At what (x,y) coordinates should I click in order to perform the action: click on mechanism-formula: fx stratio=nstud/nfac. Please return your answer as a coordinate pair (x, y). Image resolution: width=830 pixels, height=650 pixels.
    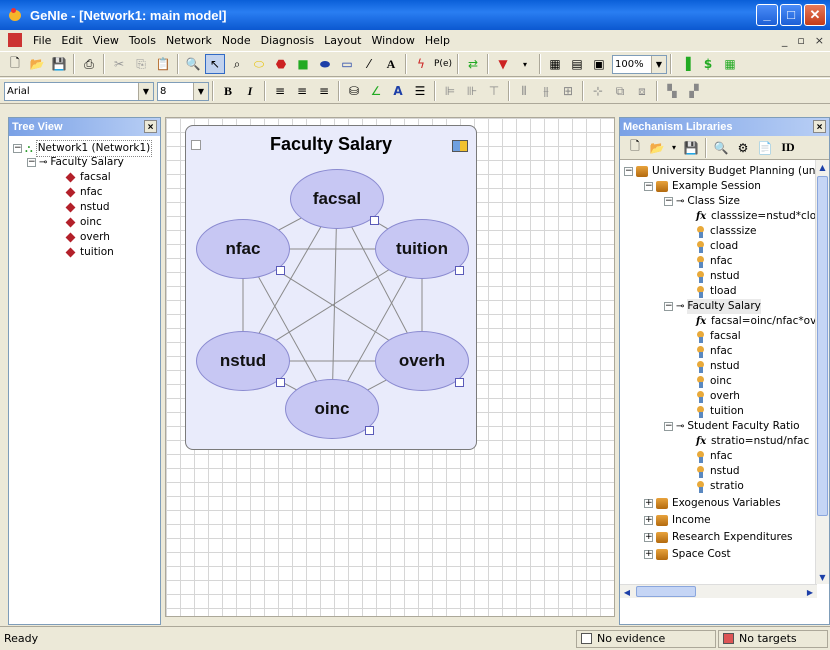
    Looking at the image, I should click on (752, 441).